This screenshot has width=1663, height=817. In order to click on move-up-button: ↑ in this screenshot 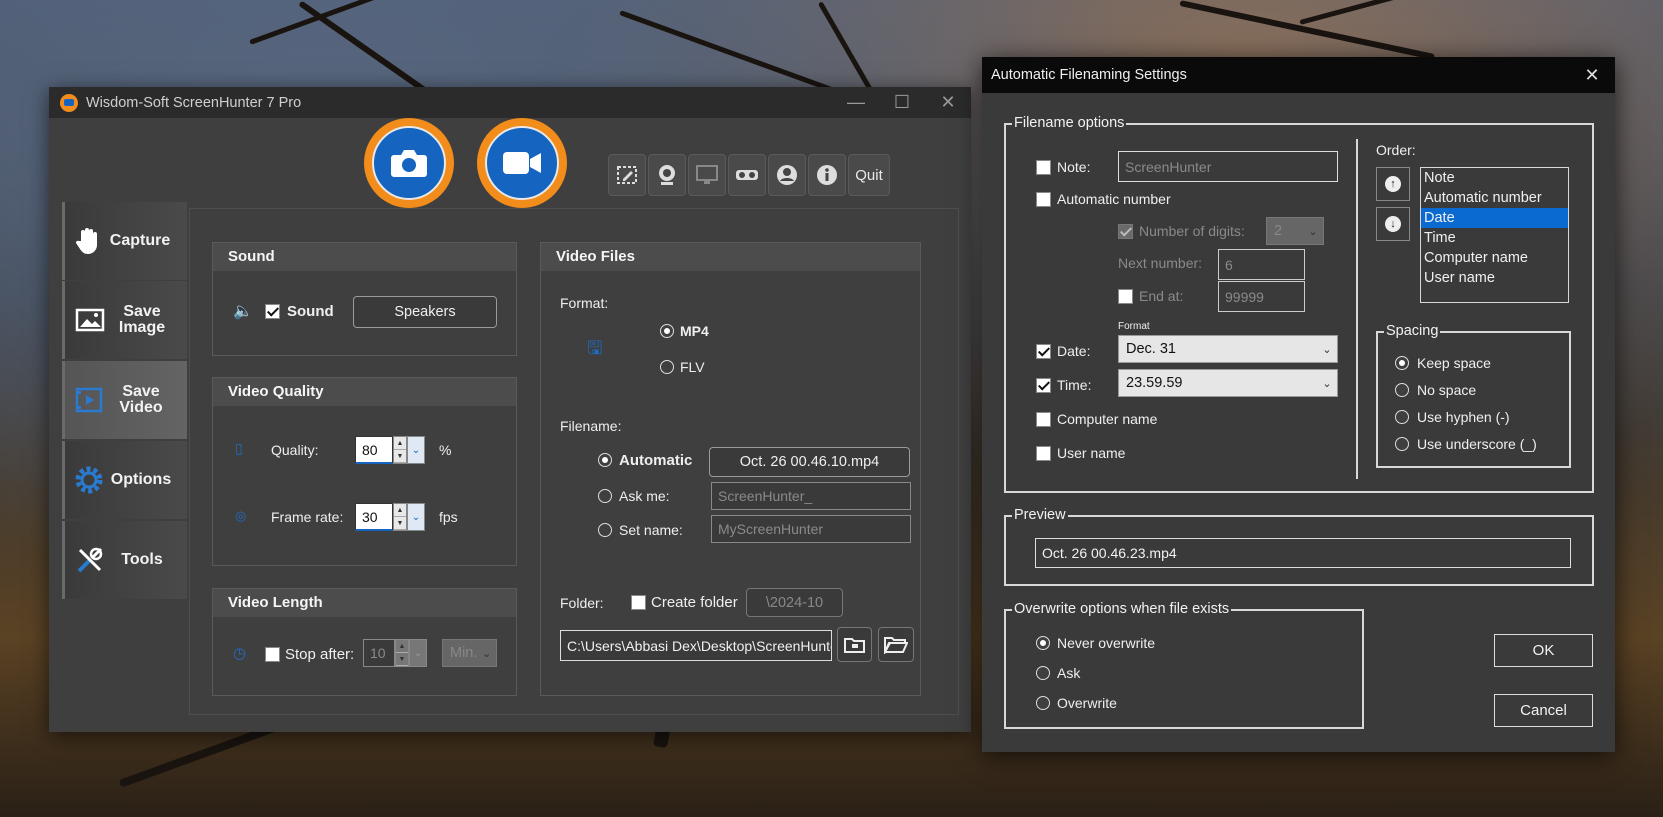, I will do `click(1393, 184)`.